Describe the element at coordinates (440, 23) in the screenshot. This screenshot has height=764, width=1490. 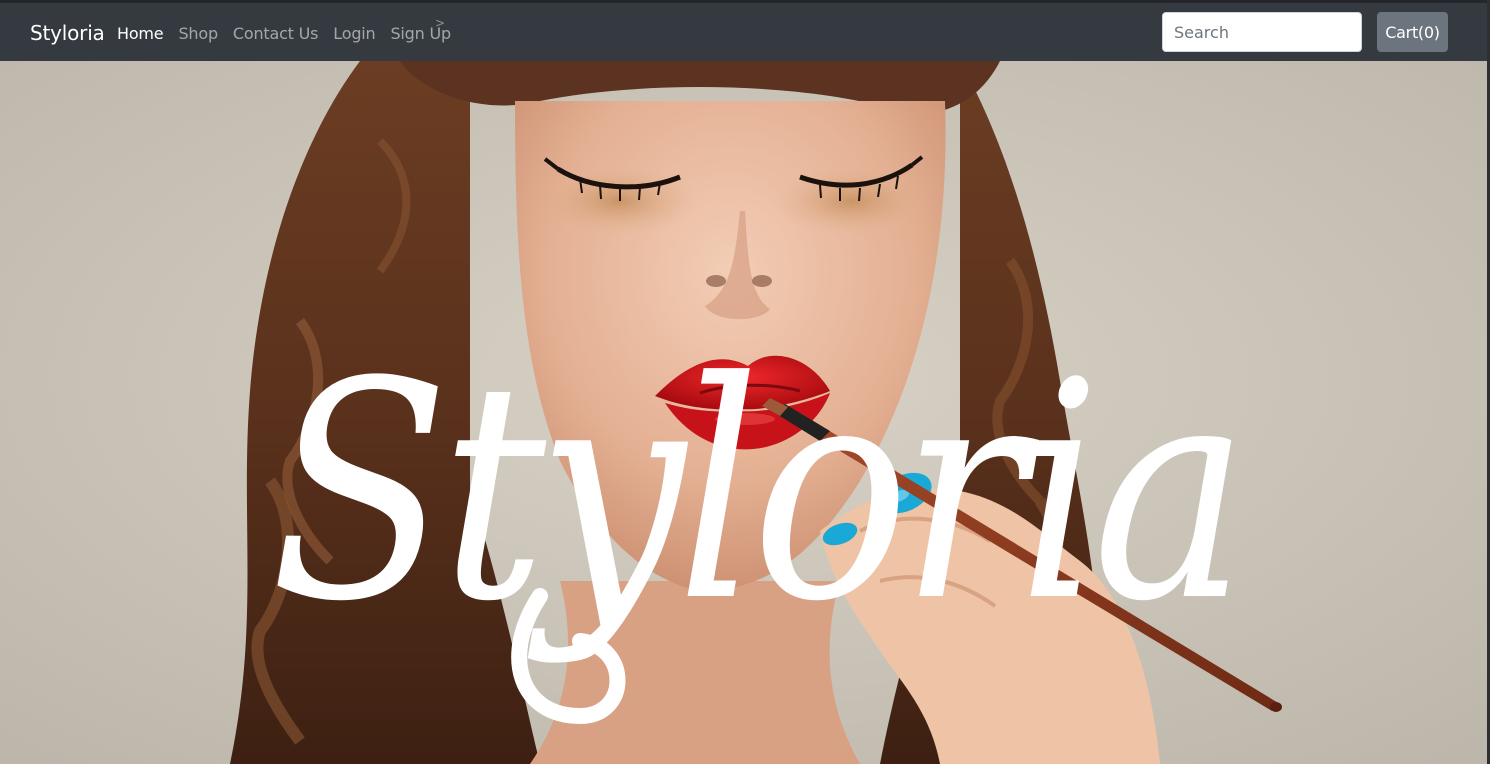
I see `caret-icon: >` at that location.